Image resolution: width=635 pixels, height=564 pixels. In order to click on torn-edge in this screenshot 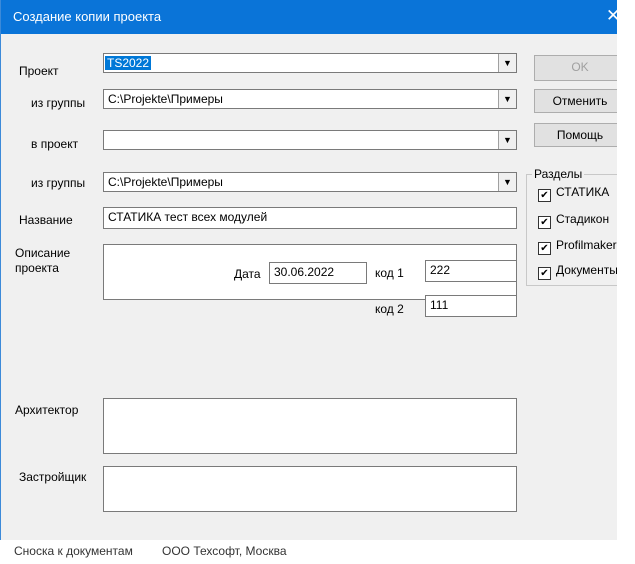, I will do `click(626, 282)`.